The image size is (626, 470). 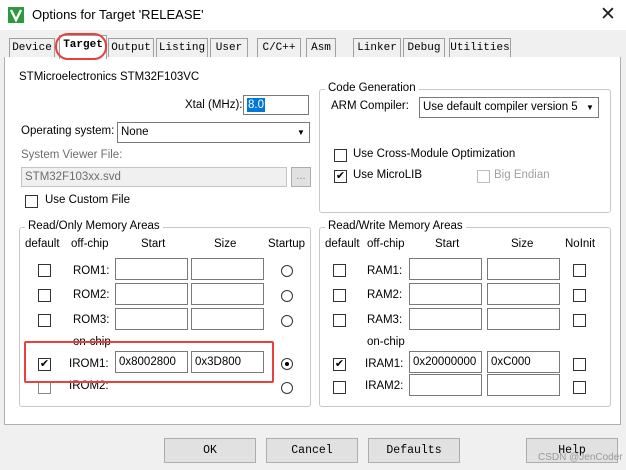 What do you see at coordinates (342, 244) in the screenshot?
I see `ram-header-default: default` at bounding box center [342, 244].